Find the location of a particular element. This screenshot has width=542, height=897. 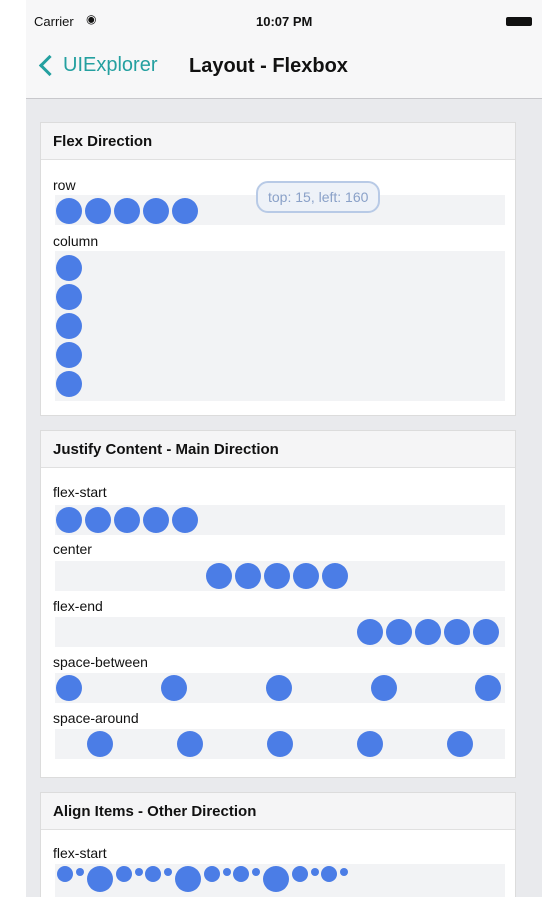

clock: 10:07 PM is located at coordinates (284, 21).